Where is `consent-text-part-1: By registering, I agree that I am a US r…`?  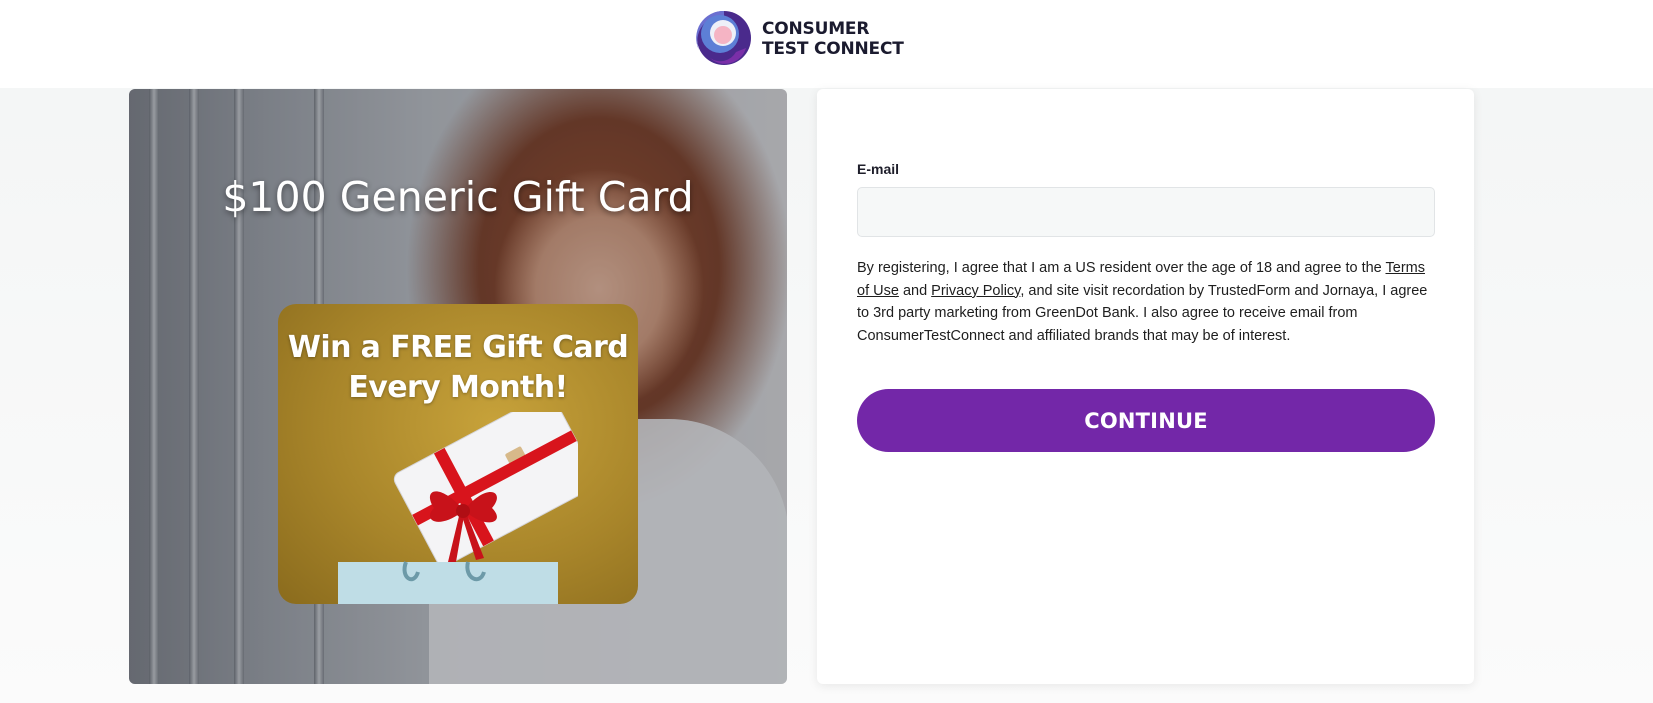
consent-text-part-1: By registering, I agree that I am a US r… is located at coordinates (1121, 268).